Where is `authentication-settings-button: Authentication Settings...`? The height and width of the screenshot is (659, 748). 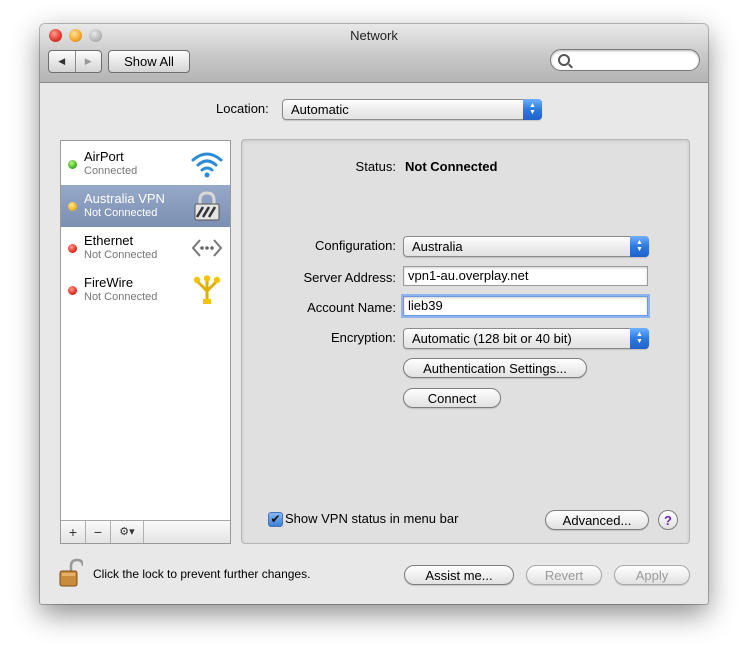
authentication-settings-button: Authentication Settings... is located at coordinates (495, 368).